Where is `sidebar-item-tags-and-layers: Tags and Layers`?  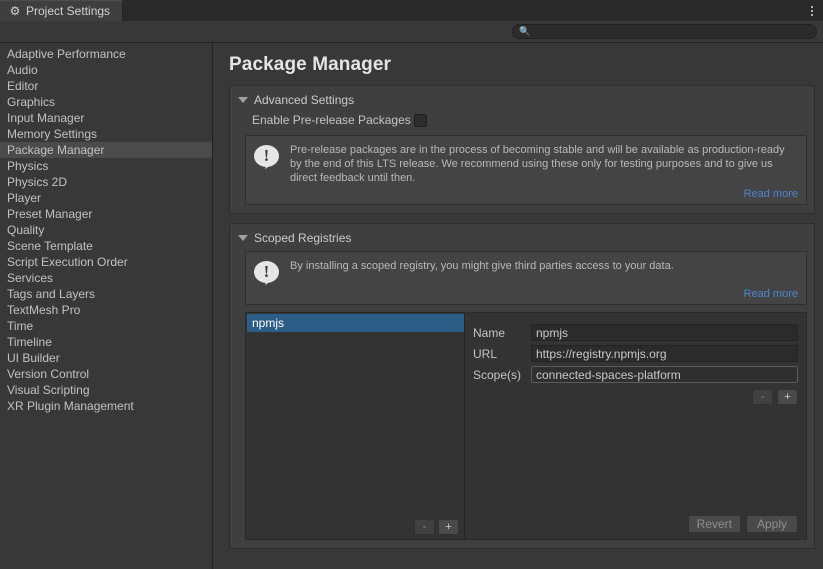 sidebar-item-tags-and-layers: Tags and Layers is located at coordinates (106, 294).